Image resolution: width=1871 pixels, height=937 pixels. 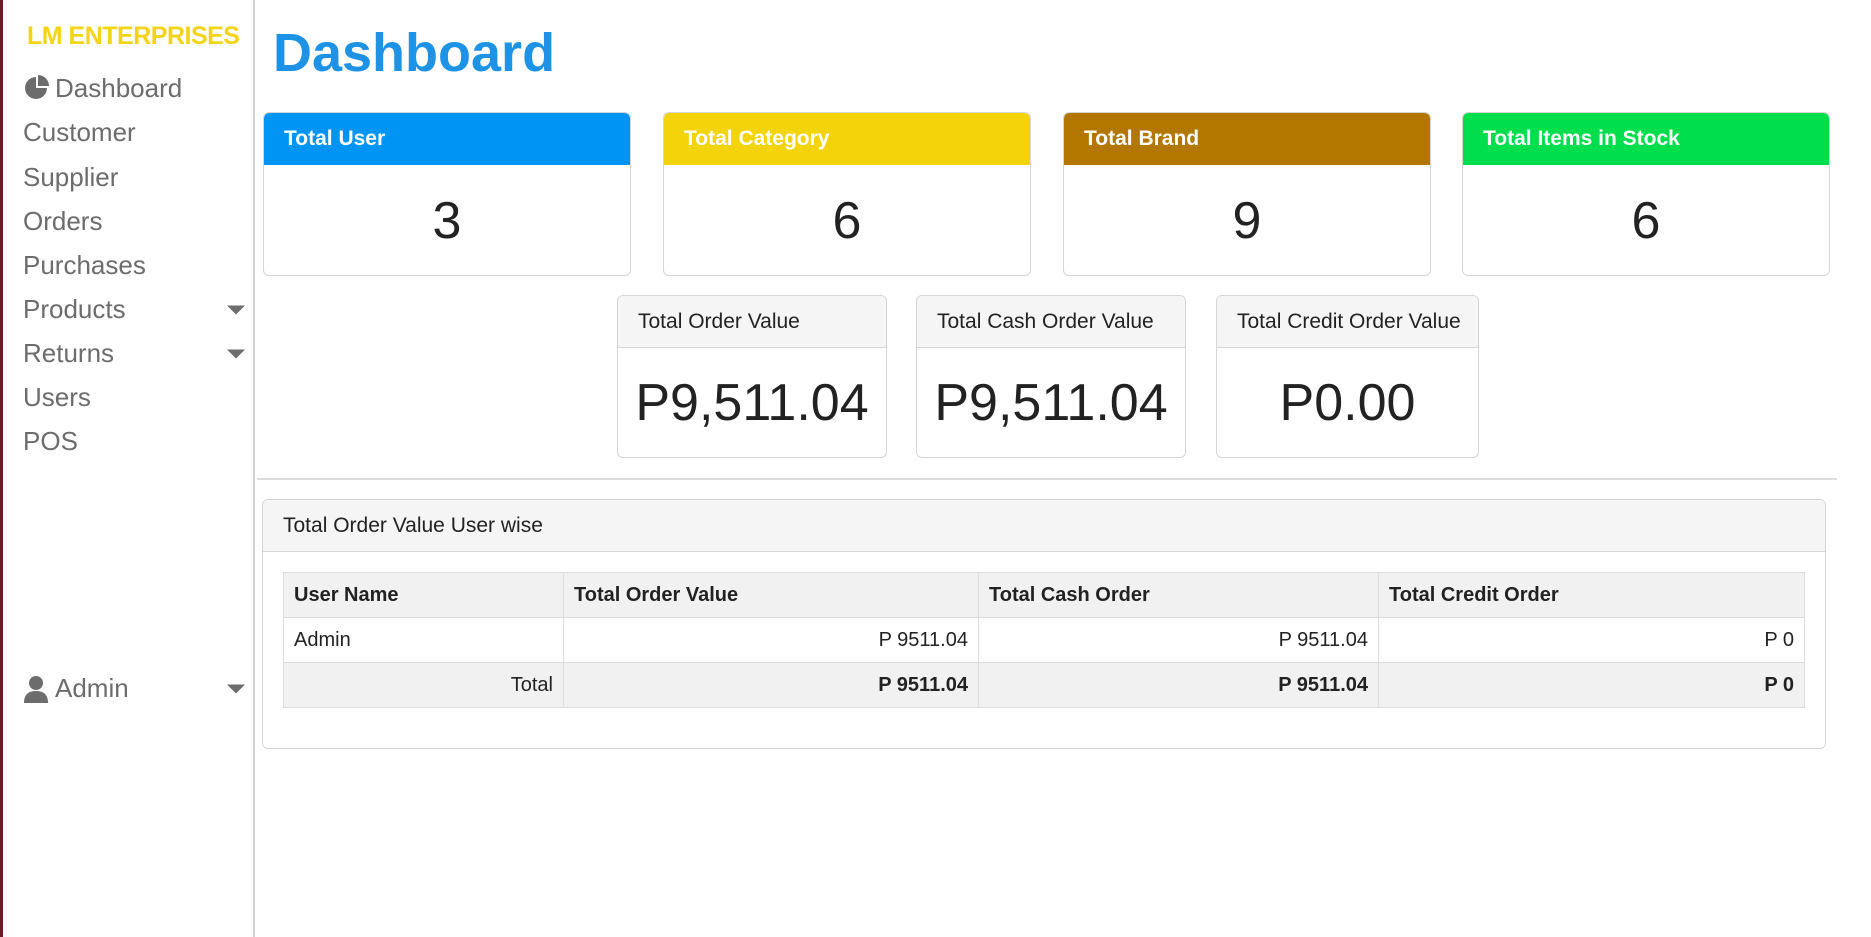 What do you see at coordinates (1646, 139) in the screenshot?
I see `stat-card-label: Total Items in Stock` at bounding box center [1646, 139].